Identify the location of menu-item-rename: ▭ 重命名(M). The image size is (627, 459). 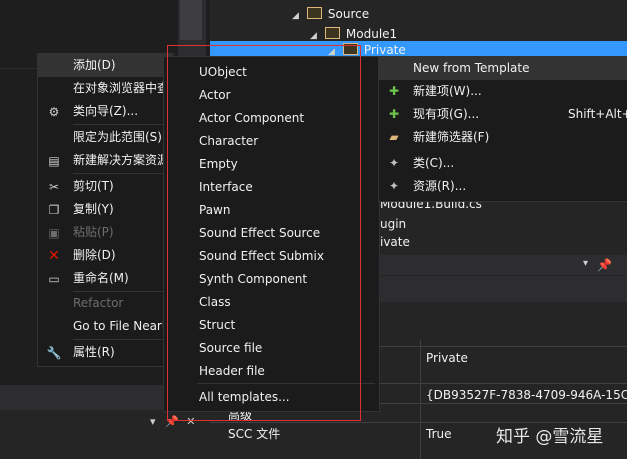
(104, 278).